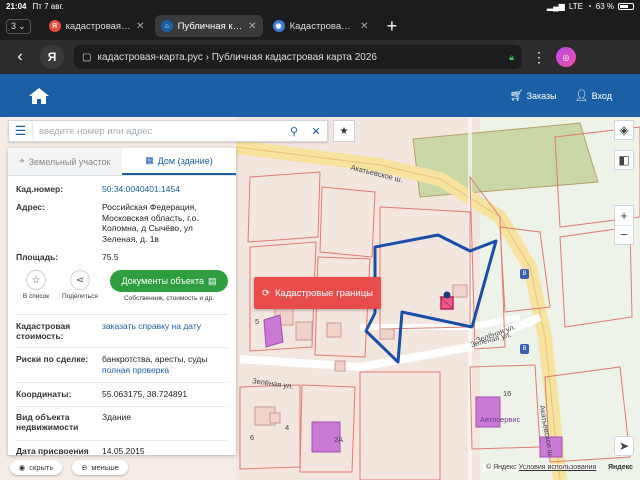 The width and height of the screenshot is (640, 480). I want to click on object-type-value: Здание, so click(116, 417).